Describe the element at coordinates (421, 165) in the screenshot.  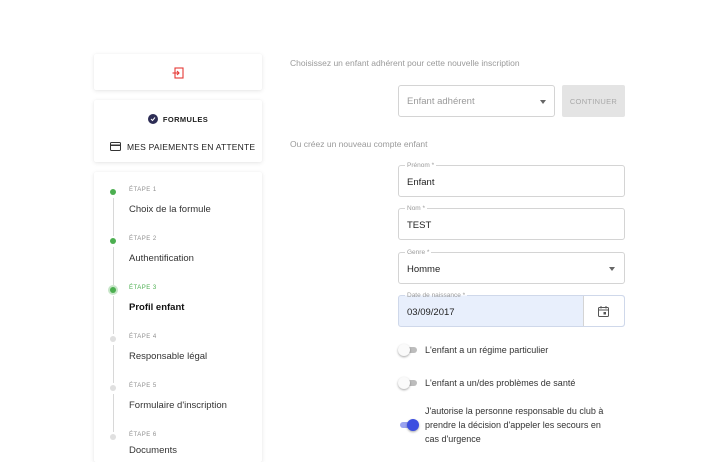
I see `prenom-label: Prénom *` at that location.